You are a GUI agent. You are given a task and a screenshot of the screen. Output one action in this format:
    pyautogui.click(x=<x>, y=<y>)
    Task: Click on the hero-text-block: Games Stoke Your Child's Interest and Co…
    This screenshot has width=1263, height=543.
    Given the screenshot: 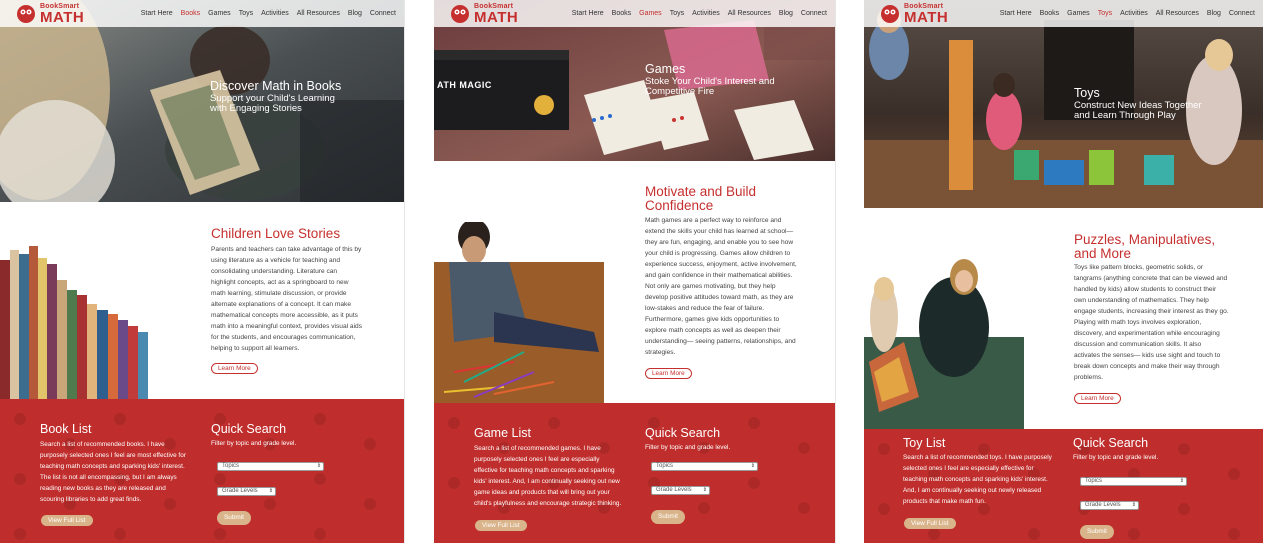 What is the action you would take?
    pyautogui.click(x=710, y=79)
    